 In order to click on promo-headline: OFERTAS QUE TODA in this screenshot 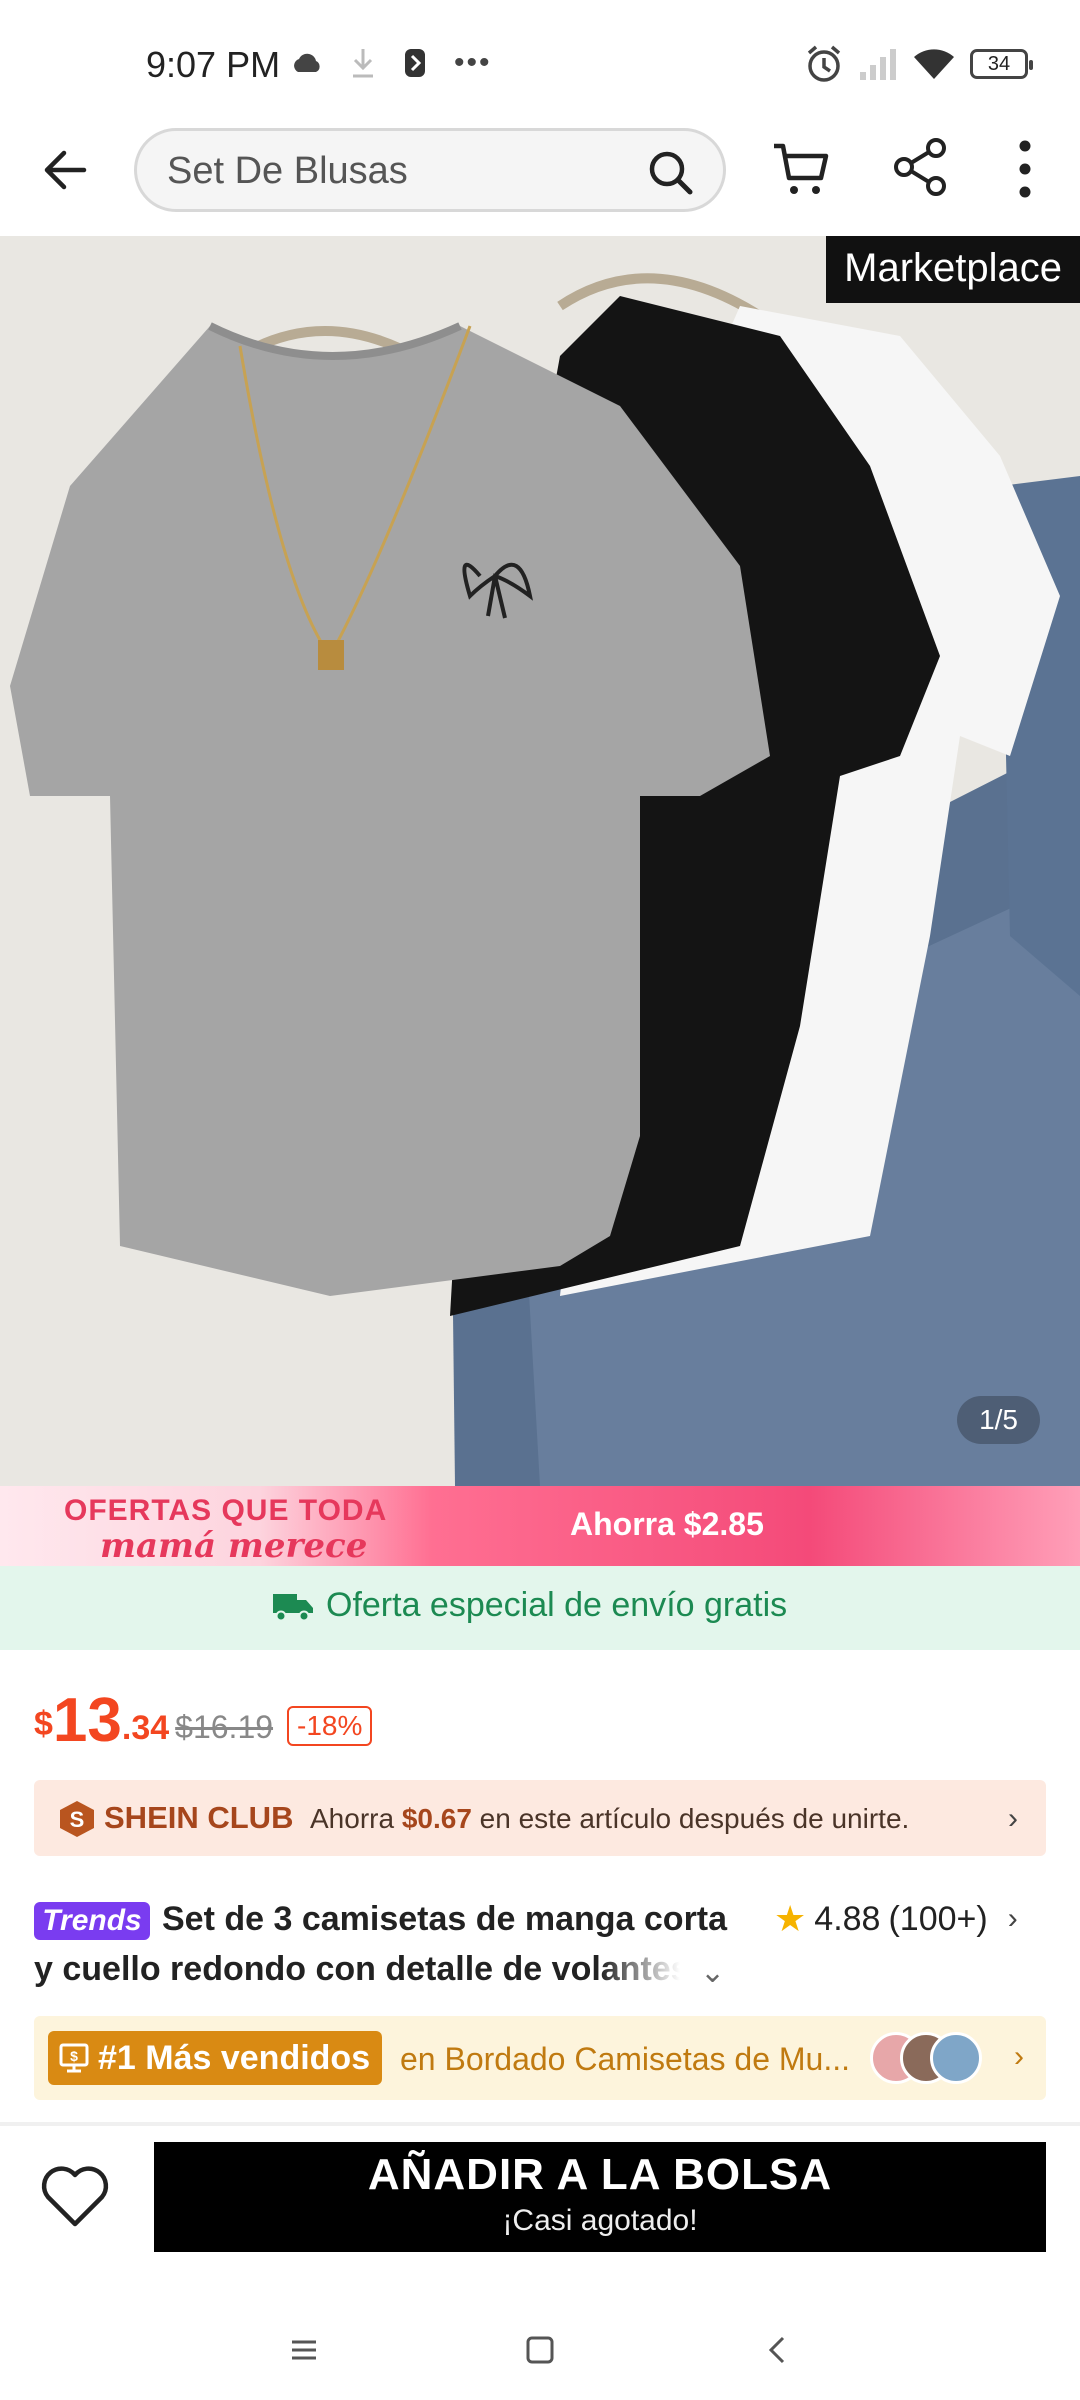, I will do `click(226, 1510)`.